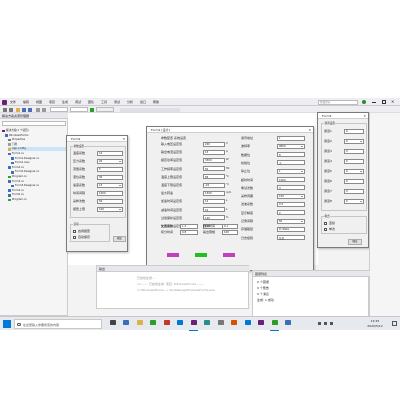  I want to click on menu-item: 项目, so click(52, 102).